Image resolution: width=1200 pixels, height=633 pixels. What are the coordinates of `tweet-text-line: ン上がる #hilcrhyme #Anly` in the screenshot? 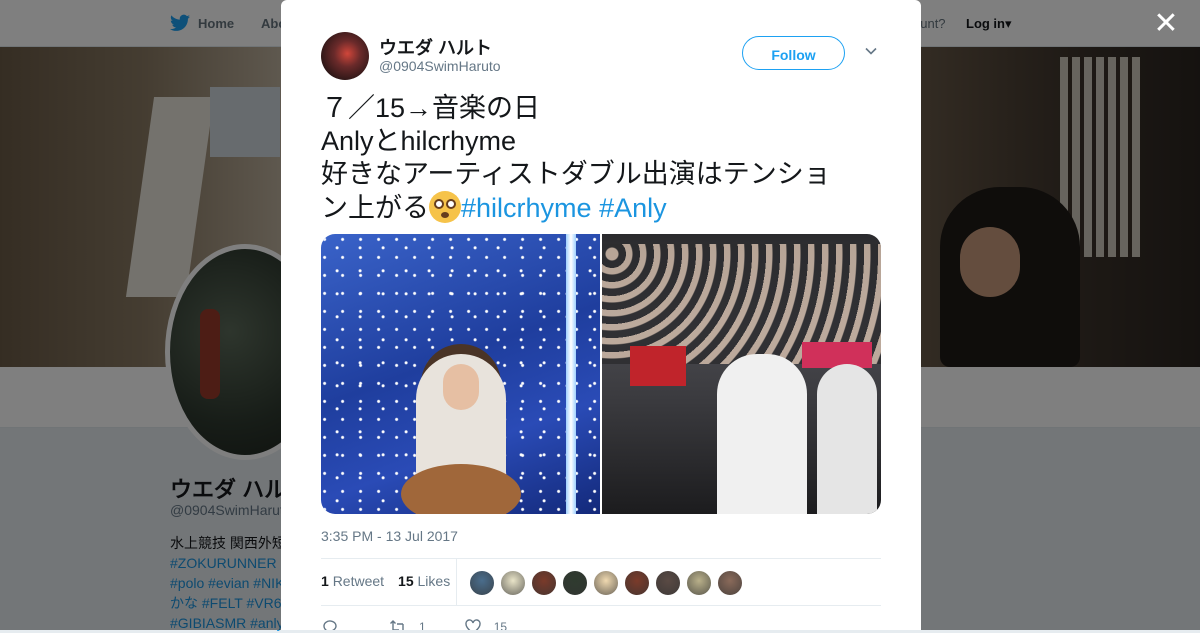 It's located at (601, 208).